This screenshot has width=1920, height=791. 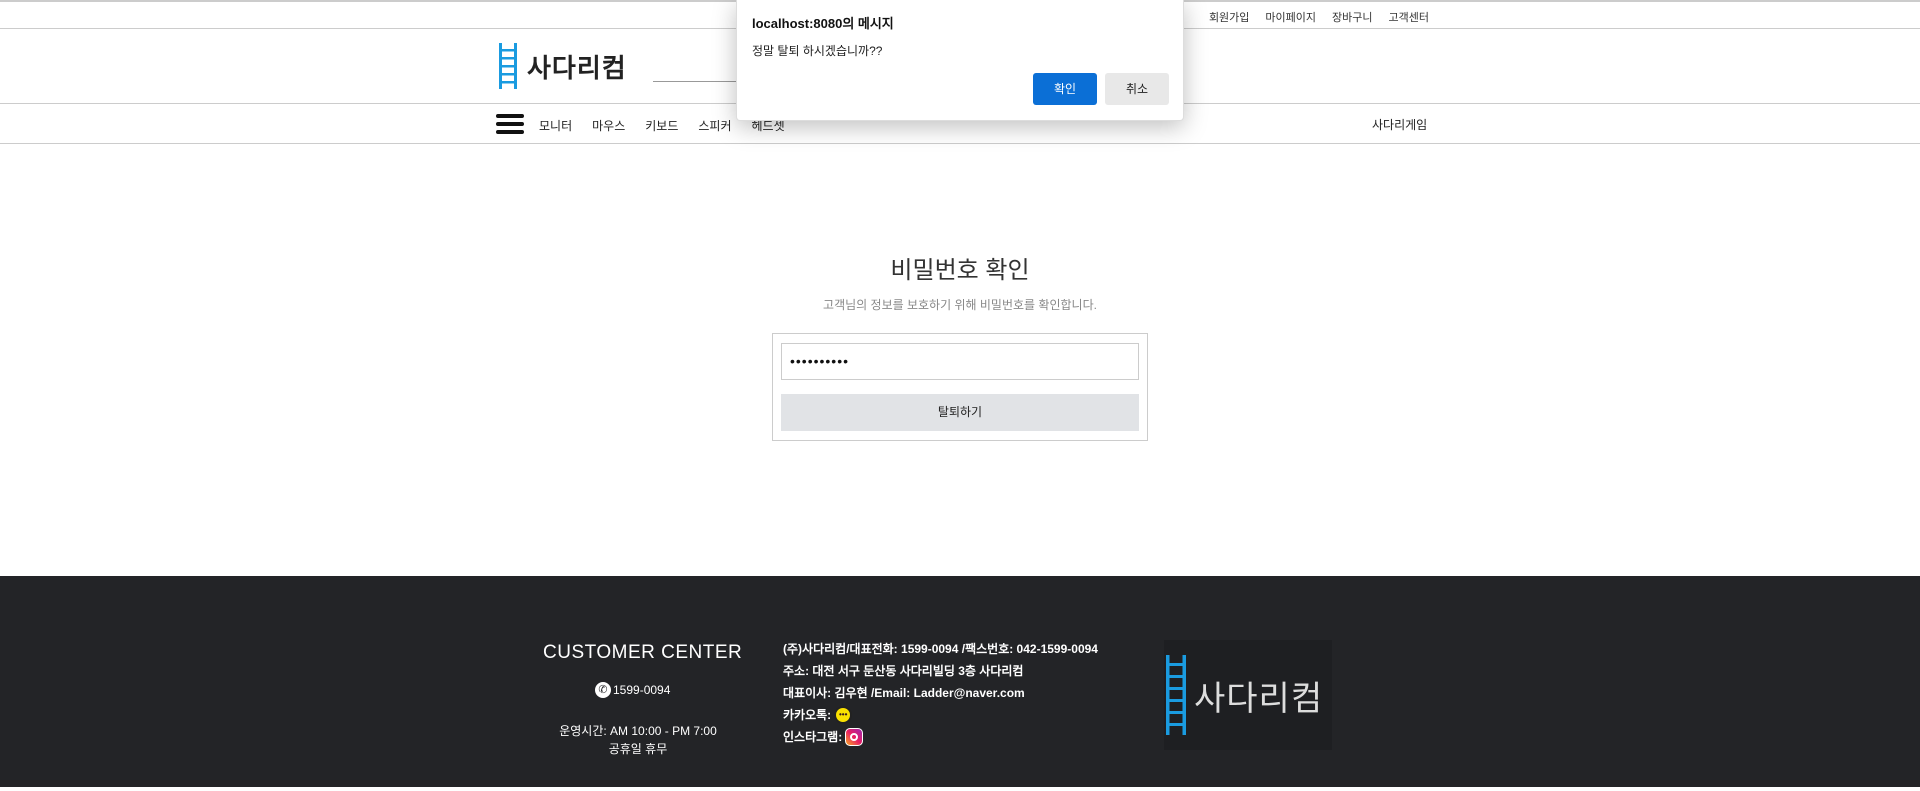 What do you see at coordinates (1319, 17) in the screenshot?
I see `top-links: 회원가입 마이페이지 장바구니 고객센터` at bounding box center [1319, 17].